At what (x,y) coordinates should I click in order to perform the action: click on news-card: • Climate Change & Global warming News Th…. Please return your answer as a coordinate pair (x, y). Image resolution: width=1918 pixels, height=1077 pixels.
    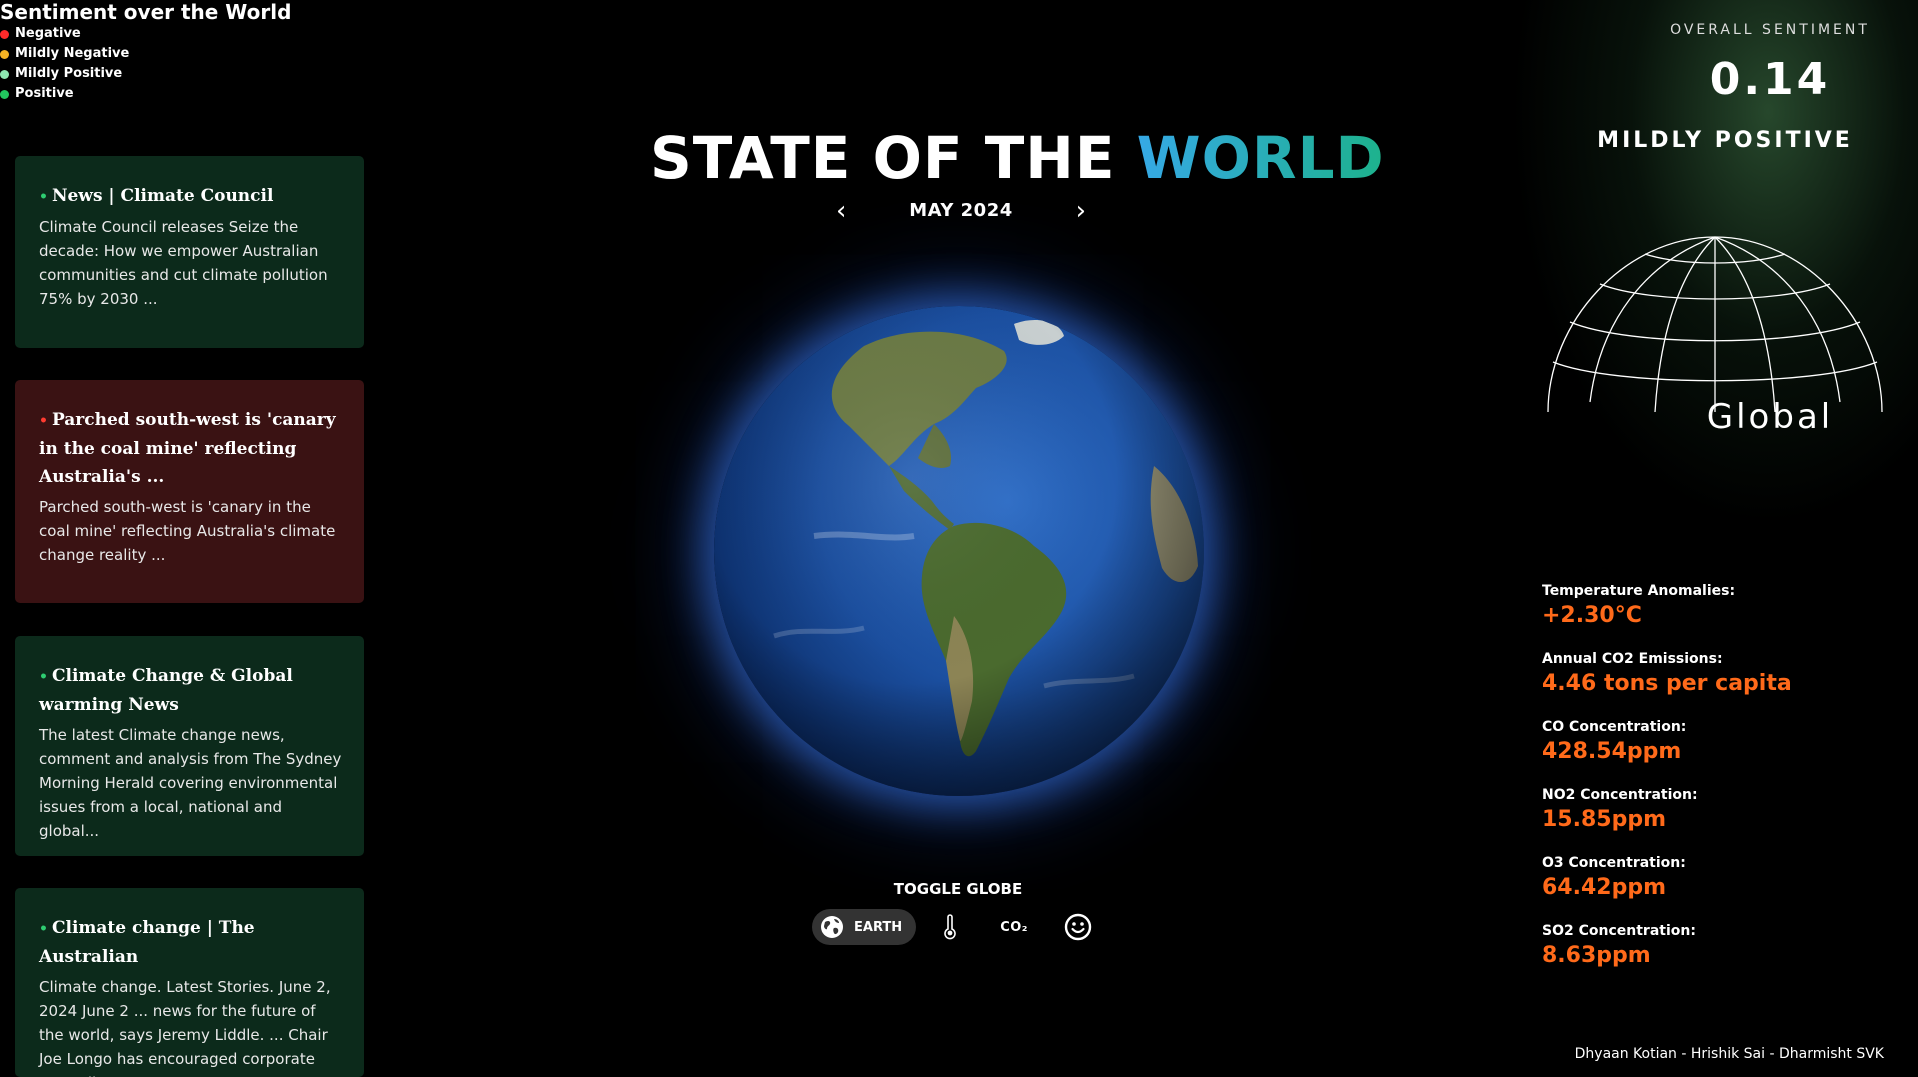
    Looking at the image, I should click on (189, 746).